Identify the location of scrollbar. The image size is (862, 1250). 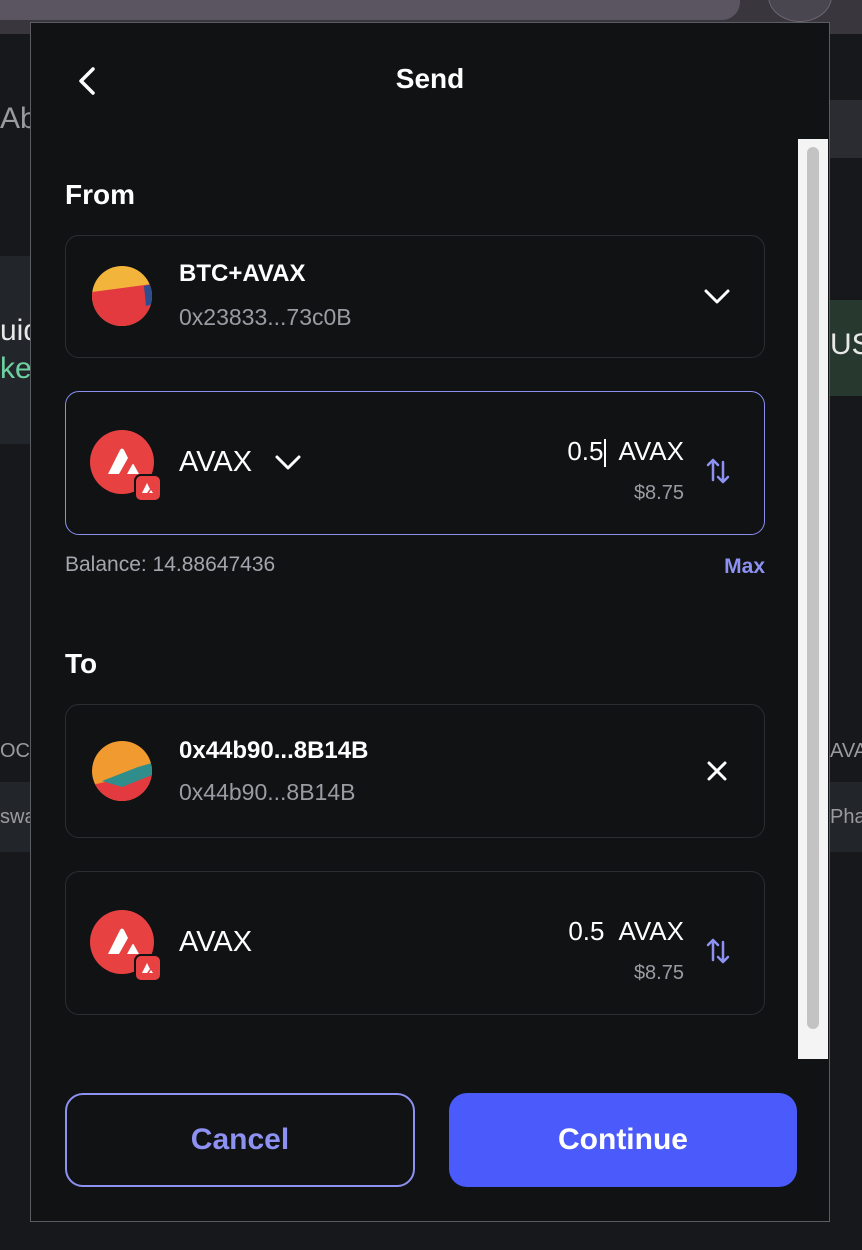
(813, 599).